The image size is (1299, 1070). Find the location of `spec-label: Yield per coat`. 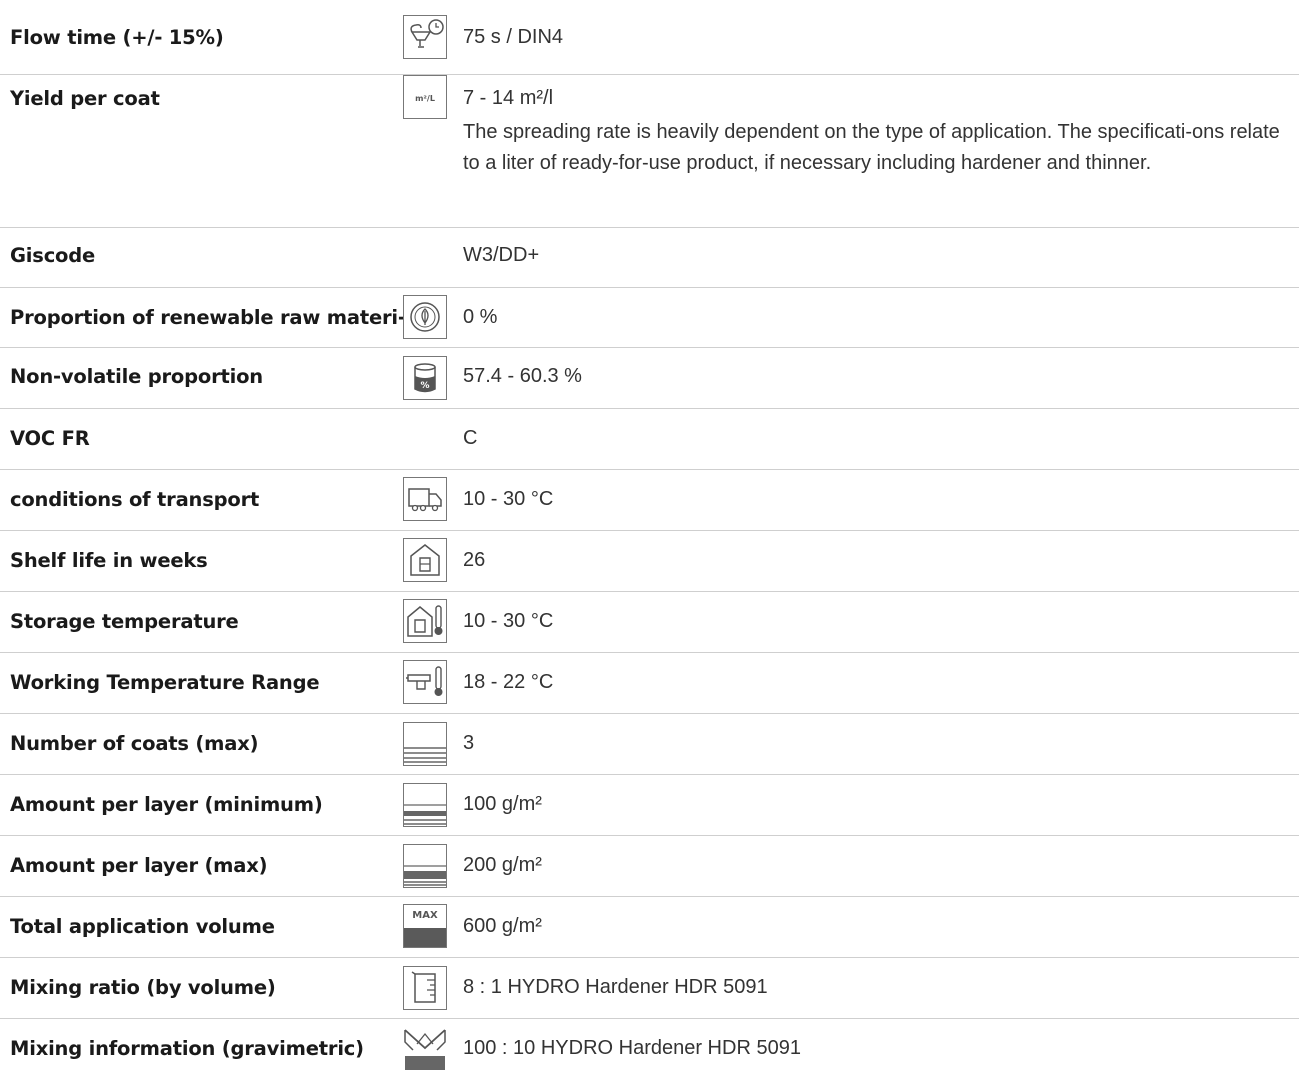

spec-label: Yield per coat is located at coordinates (85, 98).